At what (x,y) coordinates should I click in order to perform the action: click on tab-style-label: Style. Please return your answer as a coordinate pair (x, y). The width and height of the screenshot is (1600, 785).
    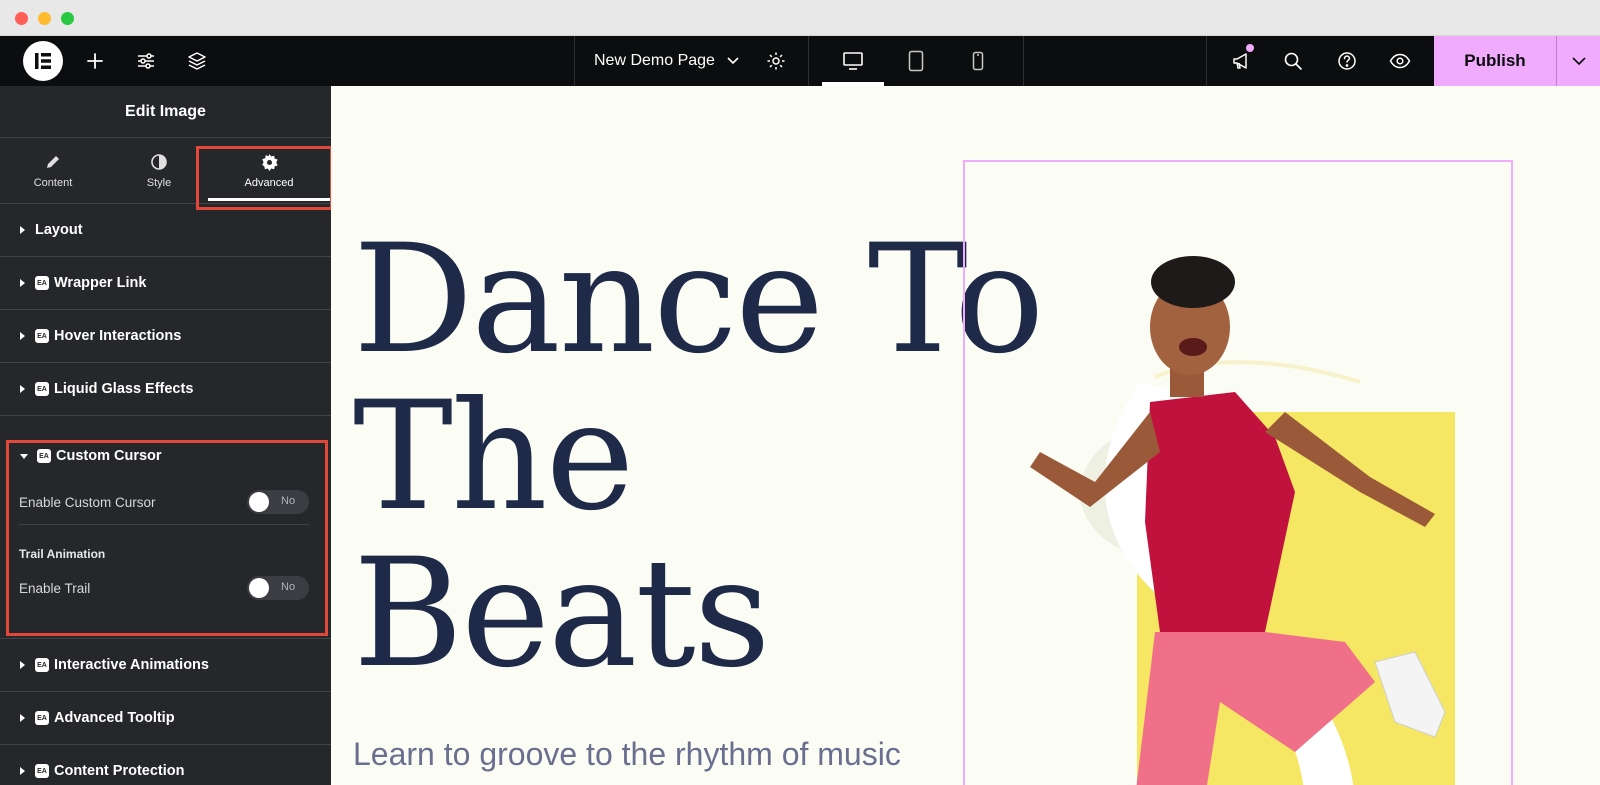
    Looking at the image, I should click on (159, 183).